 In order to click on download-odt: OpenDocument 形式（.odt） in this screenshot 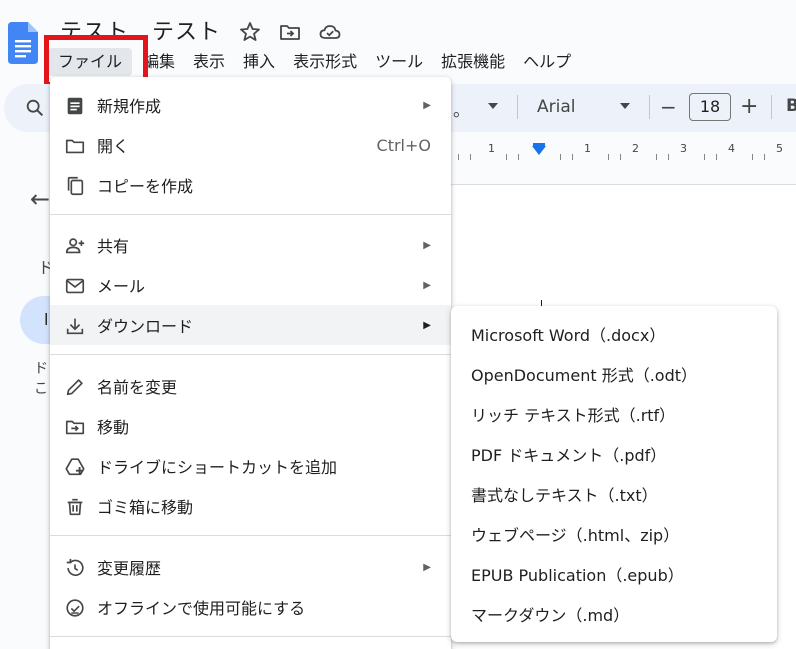, I will do `click(614, 374)`.